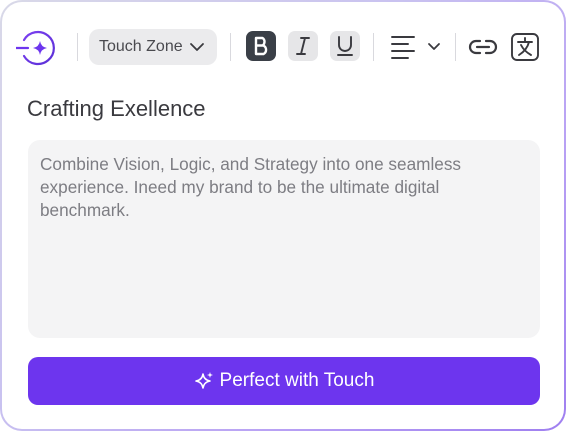 The width and height of the screenshot is (566, 431). Describe the element at coordinates (141, 46) in the screenshot. I see `touch-zone-label: Touch Zone` at that location.